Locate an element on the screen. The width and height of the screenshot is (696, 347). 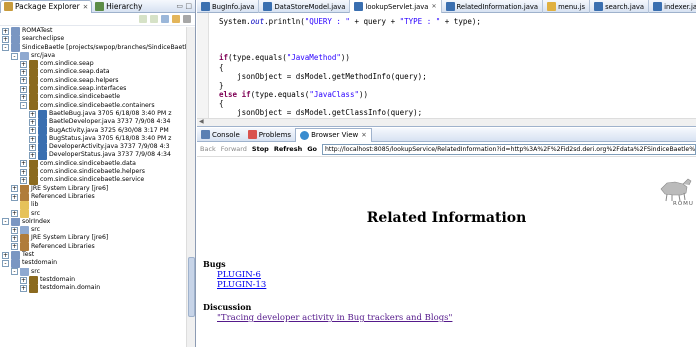
stop-button: Stop is located at coordinates (260, 149).